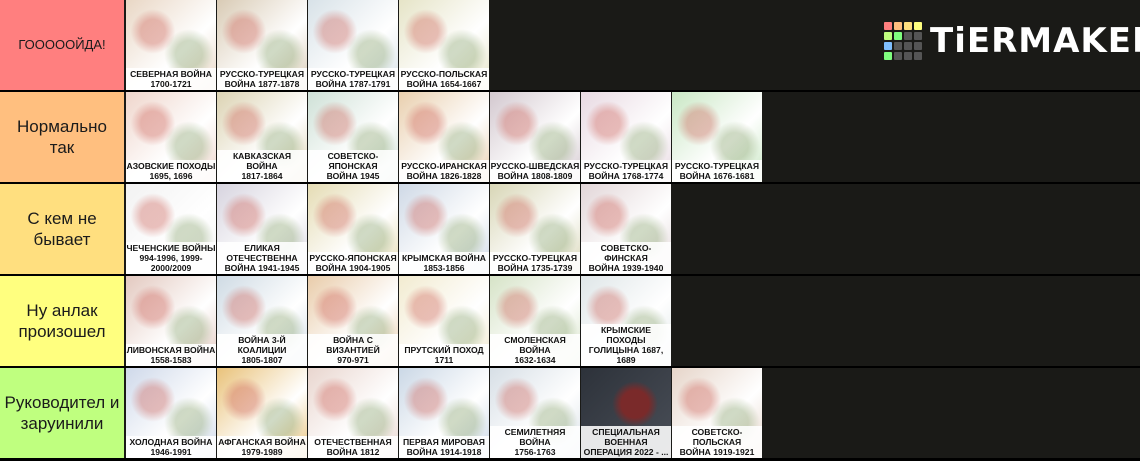  I want to click on item-caption: РУССКО-ТУРЕЦКАЯ ВОЙНА 1768-1774, so click(626, 171).